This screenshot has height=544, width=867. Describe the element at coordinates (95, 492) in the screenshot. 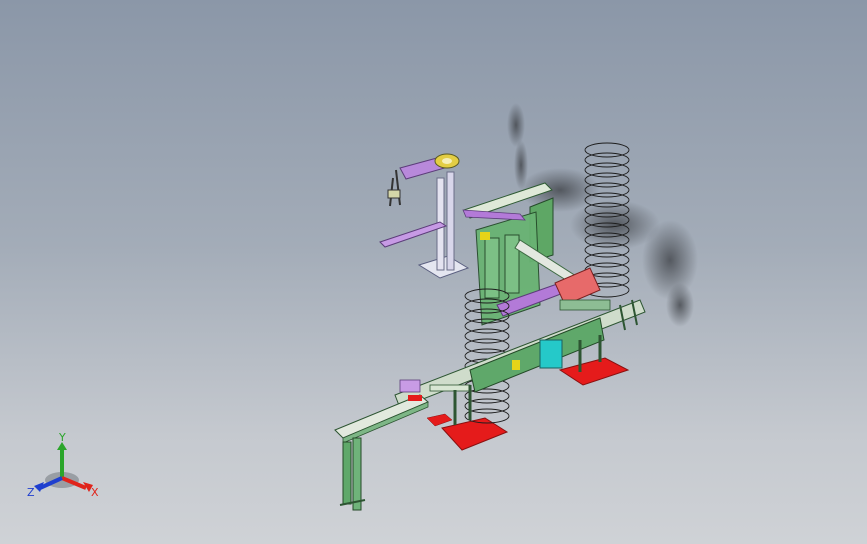

I see `x-axis-label: X` at that location.